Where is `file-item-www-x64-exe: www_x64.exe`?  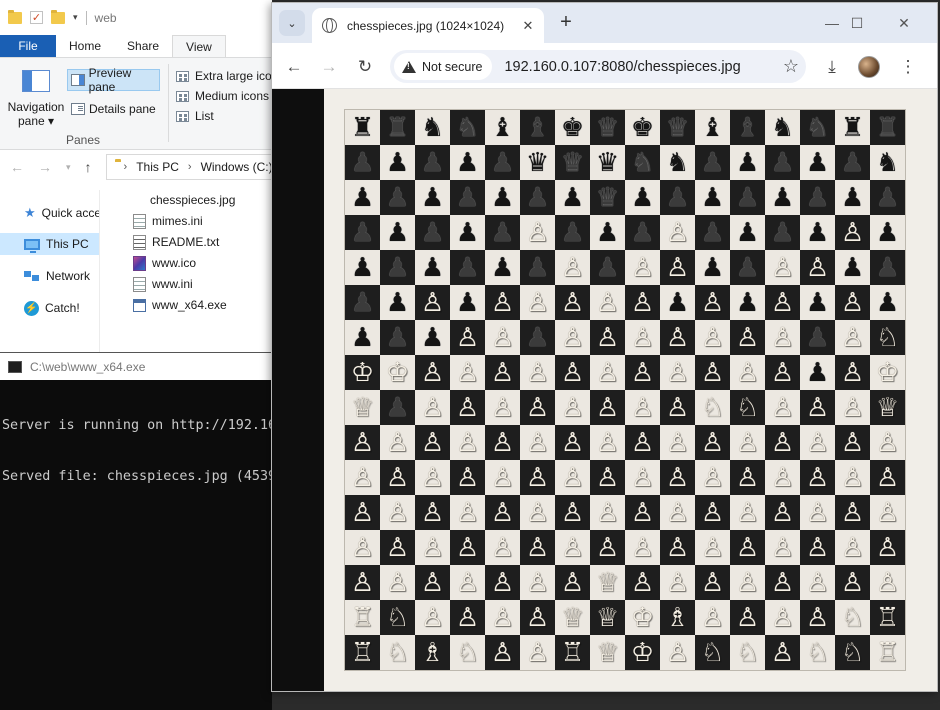 file-item-www-x64-exe: www_x64.exe is located at coordinates (200, 305).